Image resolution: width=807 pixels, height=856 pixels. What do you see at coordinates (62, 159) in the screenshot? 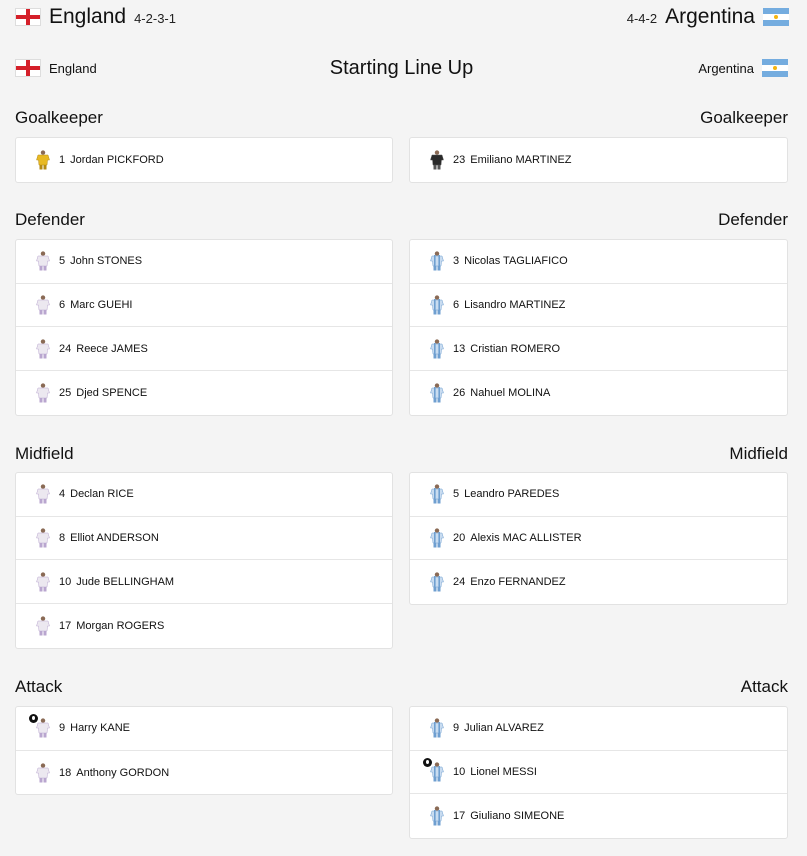
I see `player-number: 1` at bounding box center [62, 159].